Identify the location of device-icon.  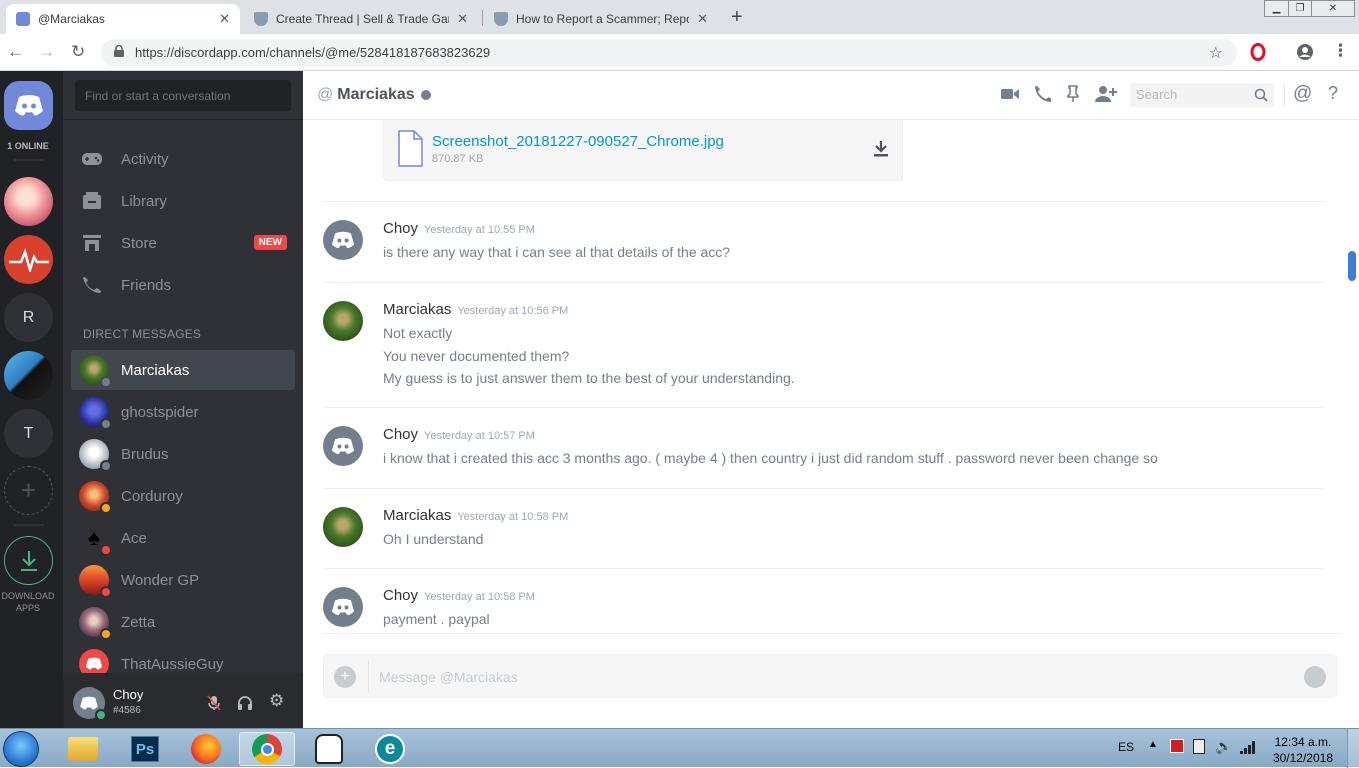
(1199, 746).